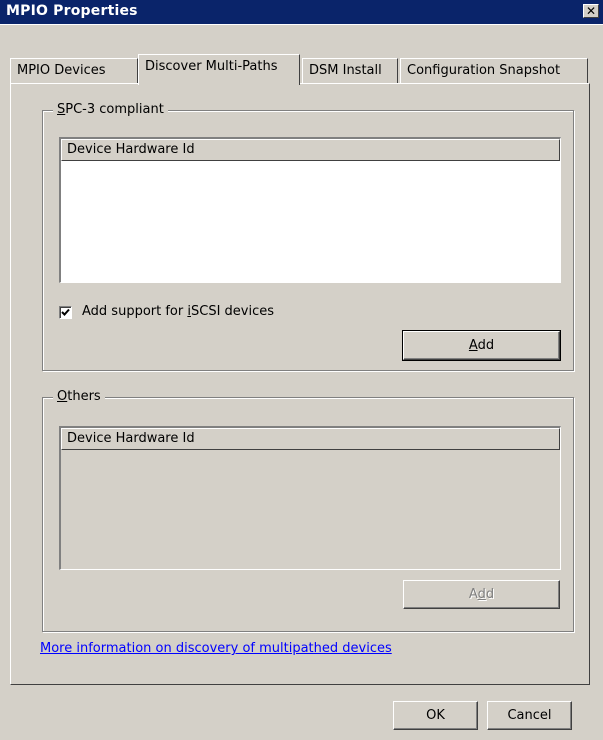 This screenshot has width=603, height=740. What do you see at coordinates (72, 11) in the screenshot?
I see `window-title: MPIO Properties` at bounding box center [72, 11].